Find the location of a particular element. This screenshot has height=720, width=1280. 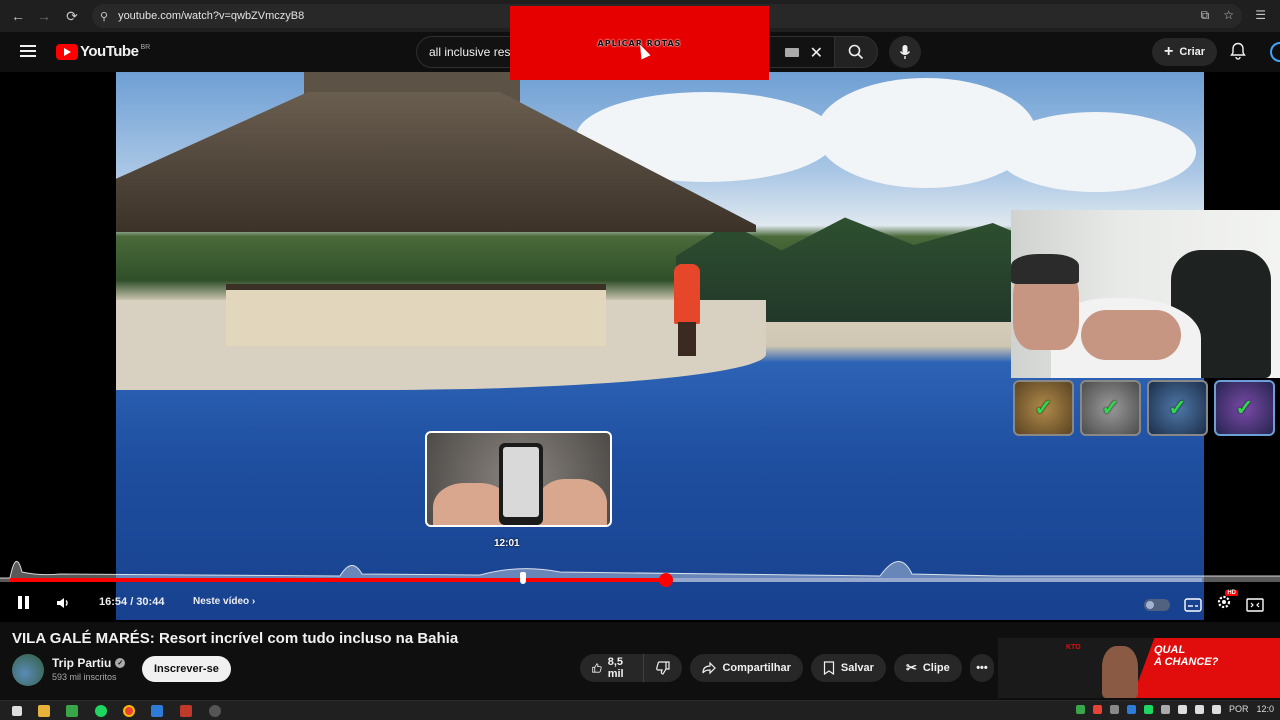

subtitles-icon is located at coordinates (1193, 604).